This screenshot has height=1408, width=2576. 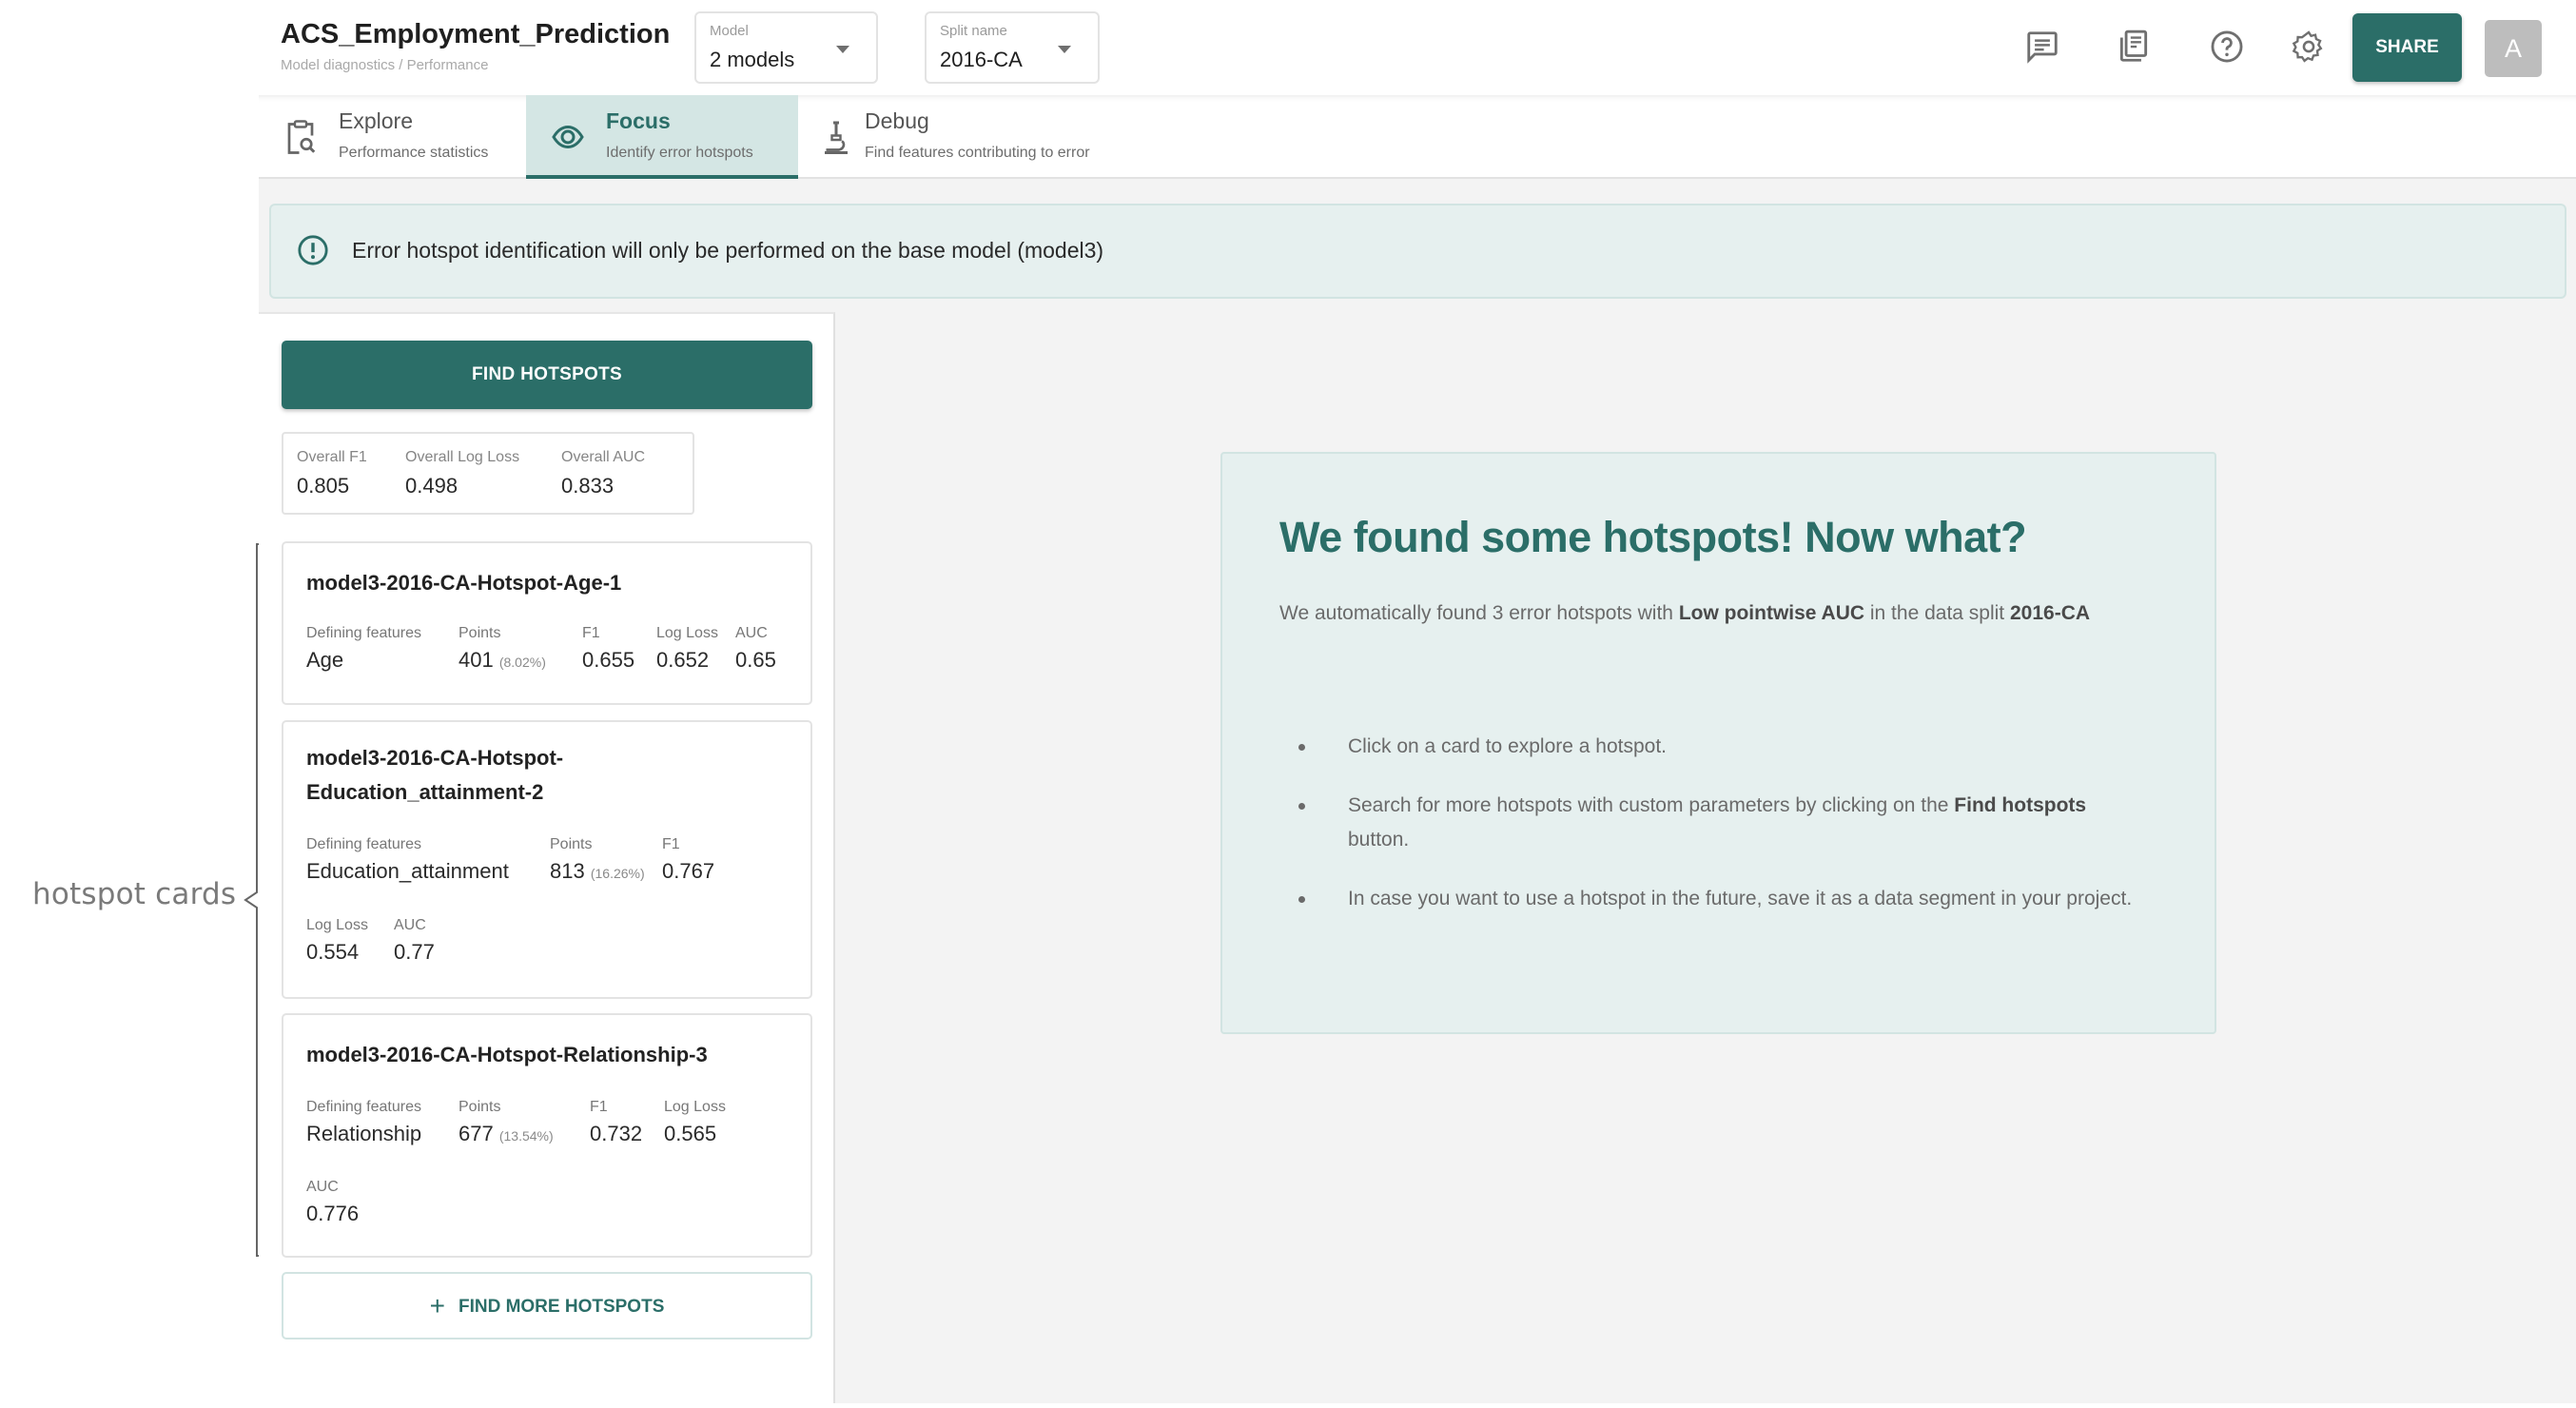 I want to click on metric-value: 0.652, so click(x=683, y=660).